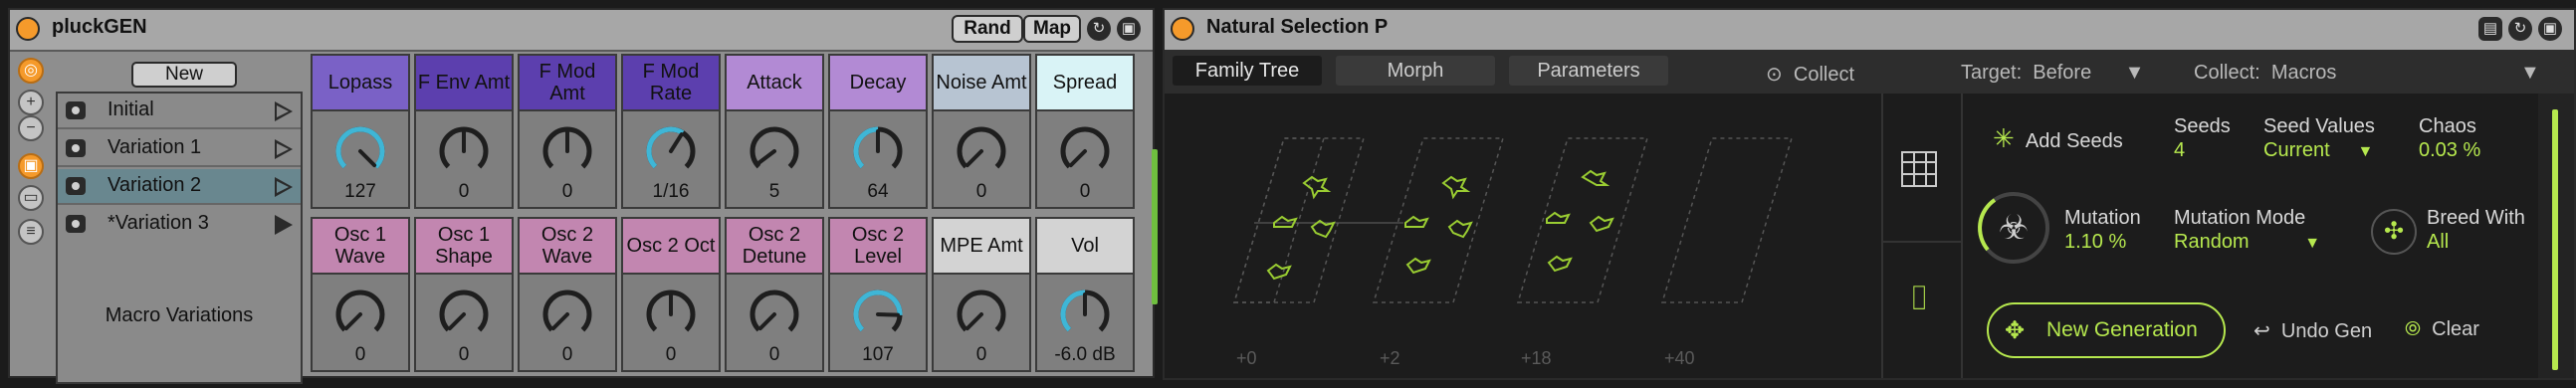 The width and height of the screenshot is (2576, 388). Describe the element at coordinates (179, 149) in the screenshot. I see `variation-item: Variation 1` at that location.